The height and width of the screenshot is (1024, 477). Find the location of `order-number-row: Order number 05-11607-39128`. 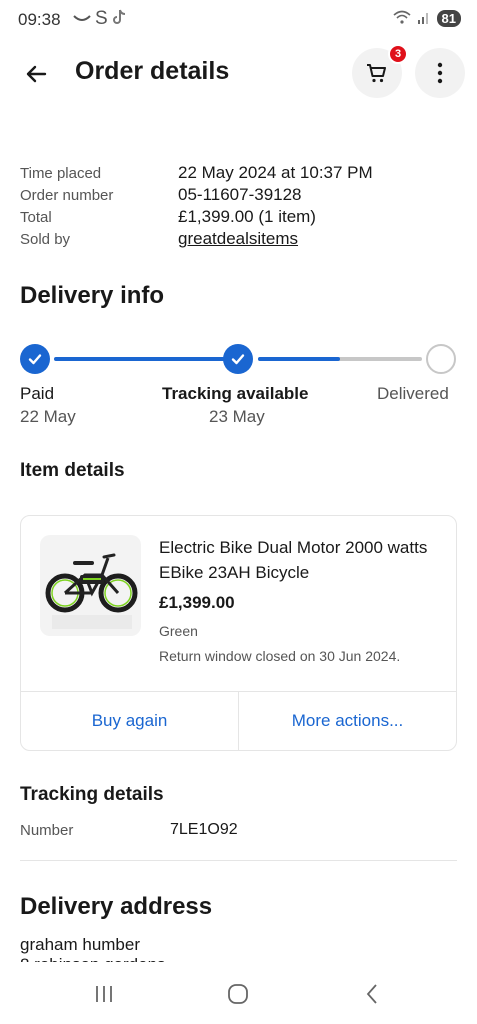

order-number-row: Order number 05-11607-39128 is located at coordinates (240, 195).